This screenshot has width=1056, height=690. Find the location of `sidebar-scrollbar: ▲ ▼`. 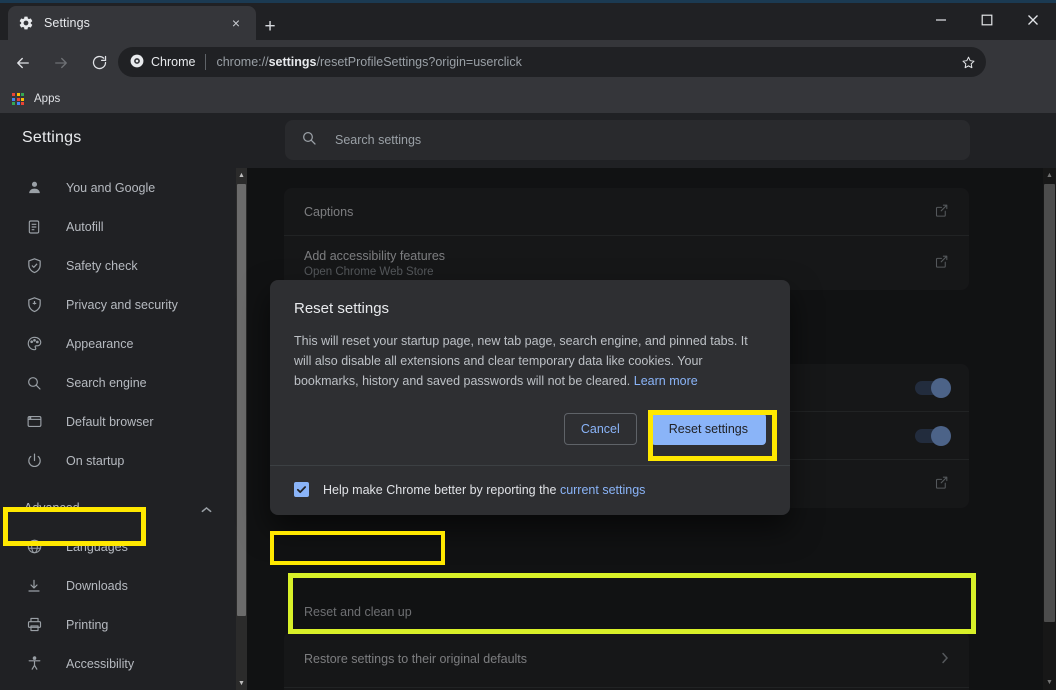

sidebar-scrollbar: ▲ ▼ is located at coordinates (241, 429).